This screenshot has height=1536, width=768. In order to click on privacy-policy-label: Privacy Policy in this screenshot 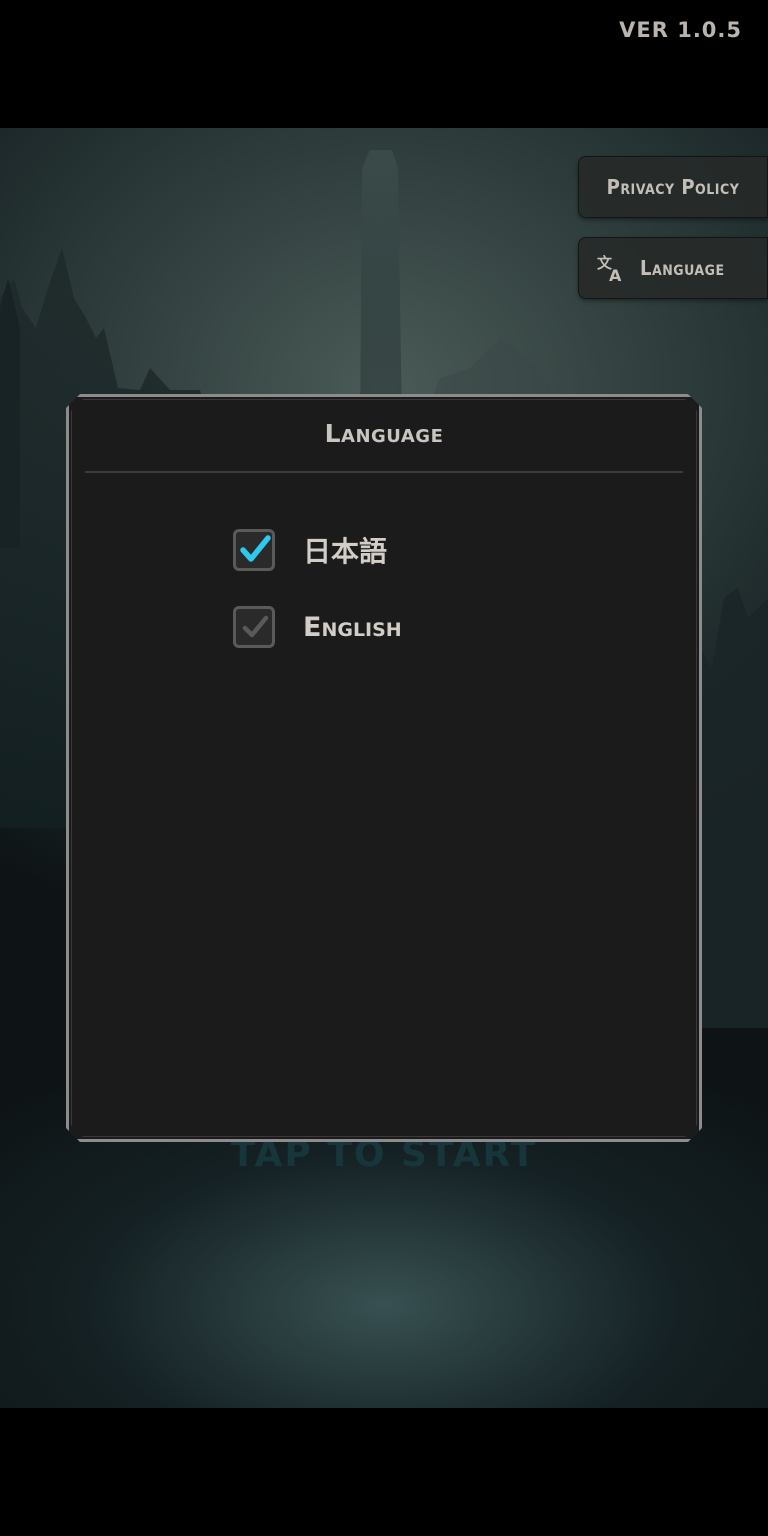, I will do `click(673, 187)`.